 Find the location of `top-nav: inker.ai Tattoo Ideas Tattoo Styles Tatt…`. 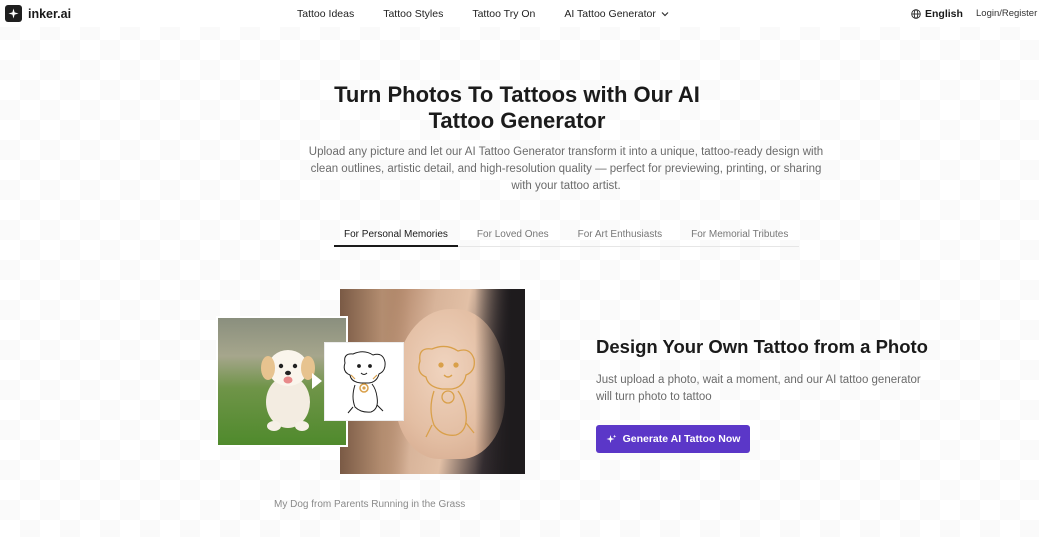

top-nav: inker.ai Tattoo Ideas Tattoo Styles Tatt… is located at coordinates (519, 13).